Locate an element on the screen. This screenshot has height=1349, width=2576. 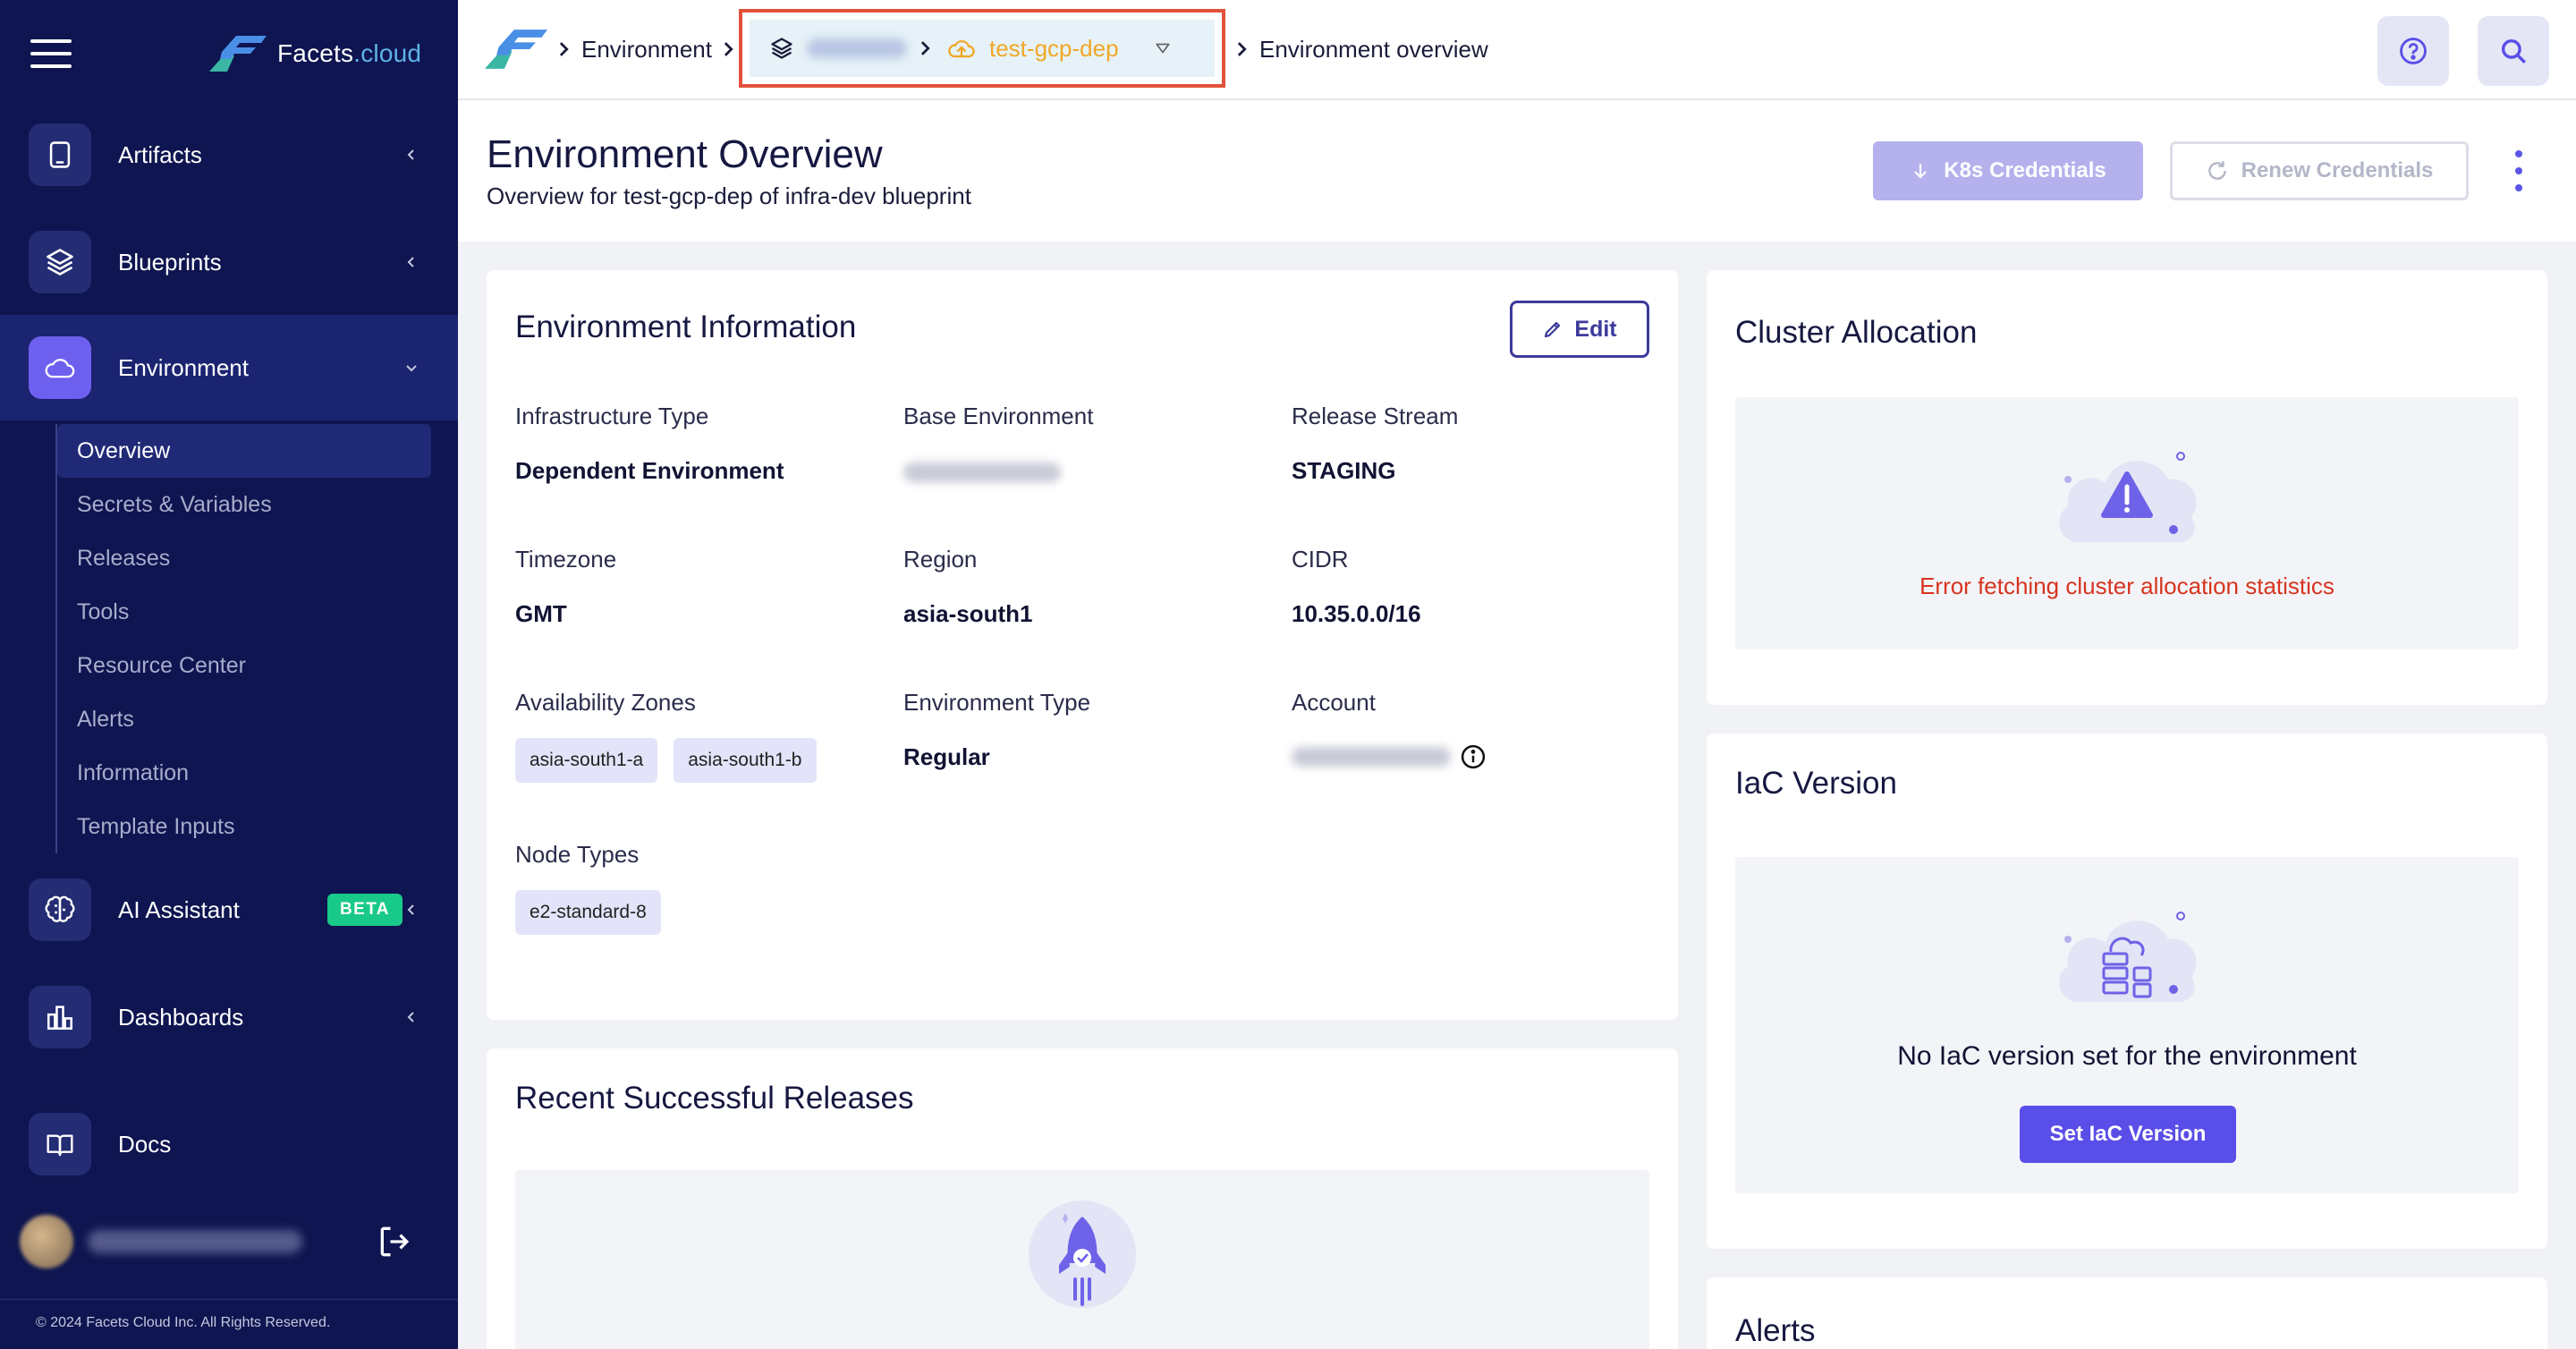
node-type-chip: e2-standard-8 is located at coordinates (588, 912).